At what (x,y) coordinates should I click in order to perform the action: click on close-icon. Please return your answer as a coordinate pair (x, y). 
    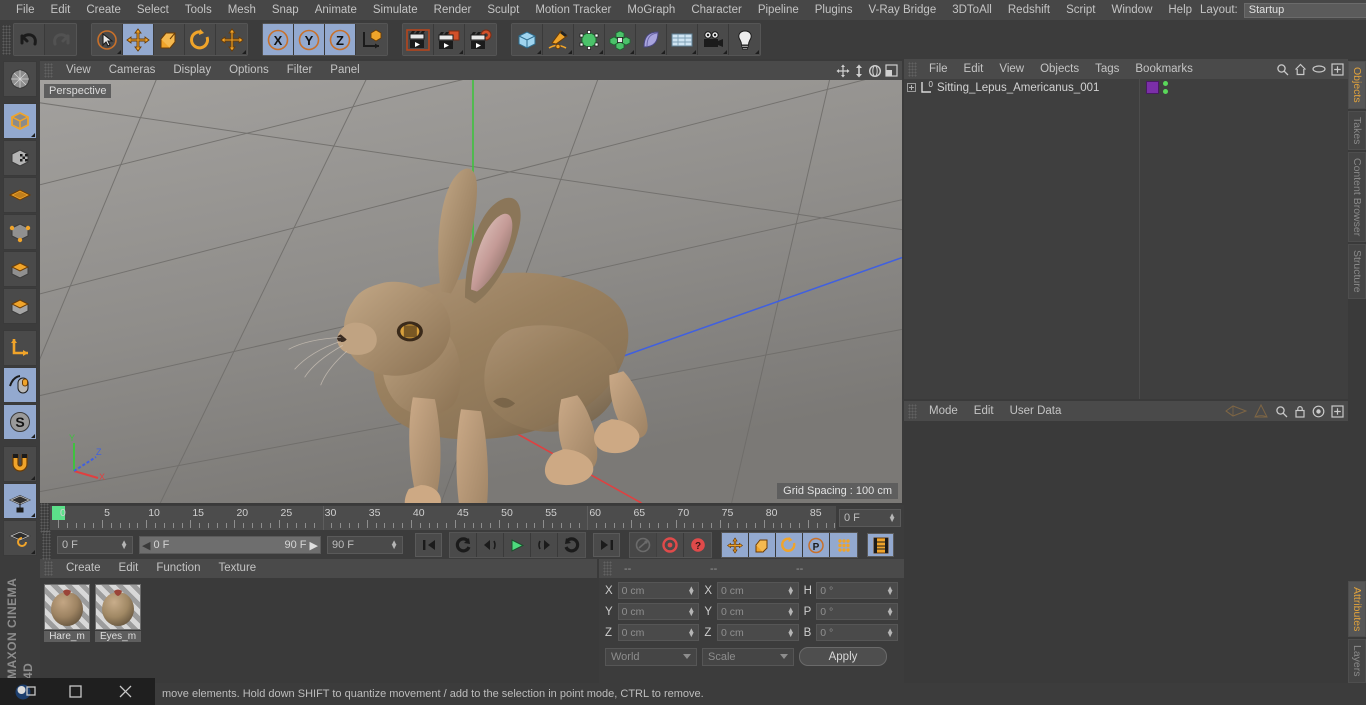
    Looking at the image, I should click on (125, 691).